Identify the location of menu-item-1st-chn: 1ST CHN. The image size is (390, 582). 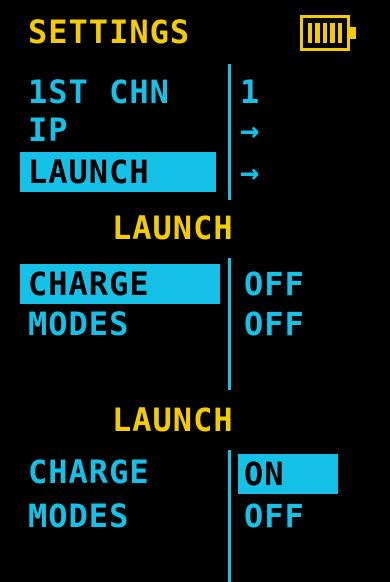
(99, 92).